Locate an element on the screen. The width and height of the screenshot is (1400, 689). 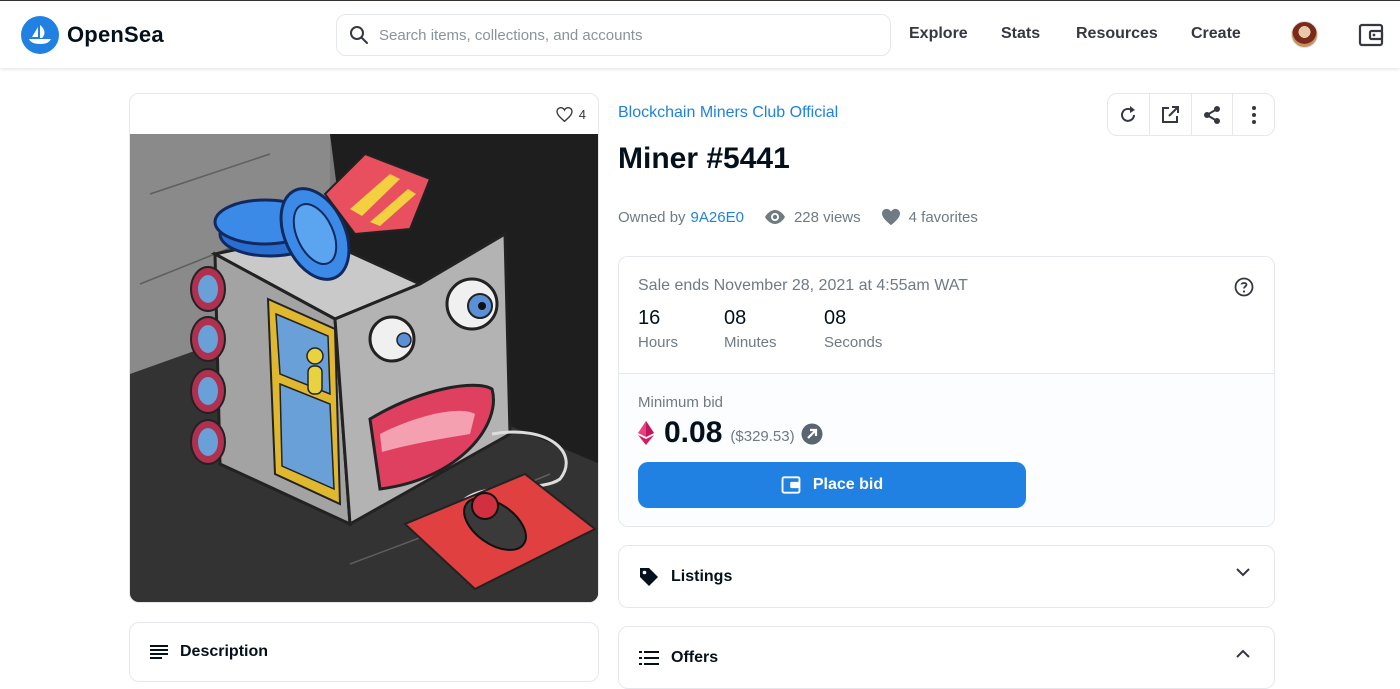
search-icon is located at coordinates (359, 35).